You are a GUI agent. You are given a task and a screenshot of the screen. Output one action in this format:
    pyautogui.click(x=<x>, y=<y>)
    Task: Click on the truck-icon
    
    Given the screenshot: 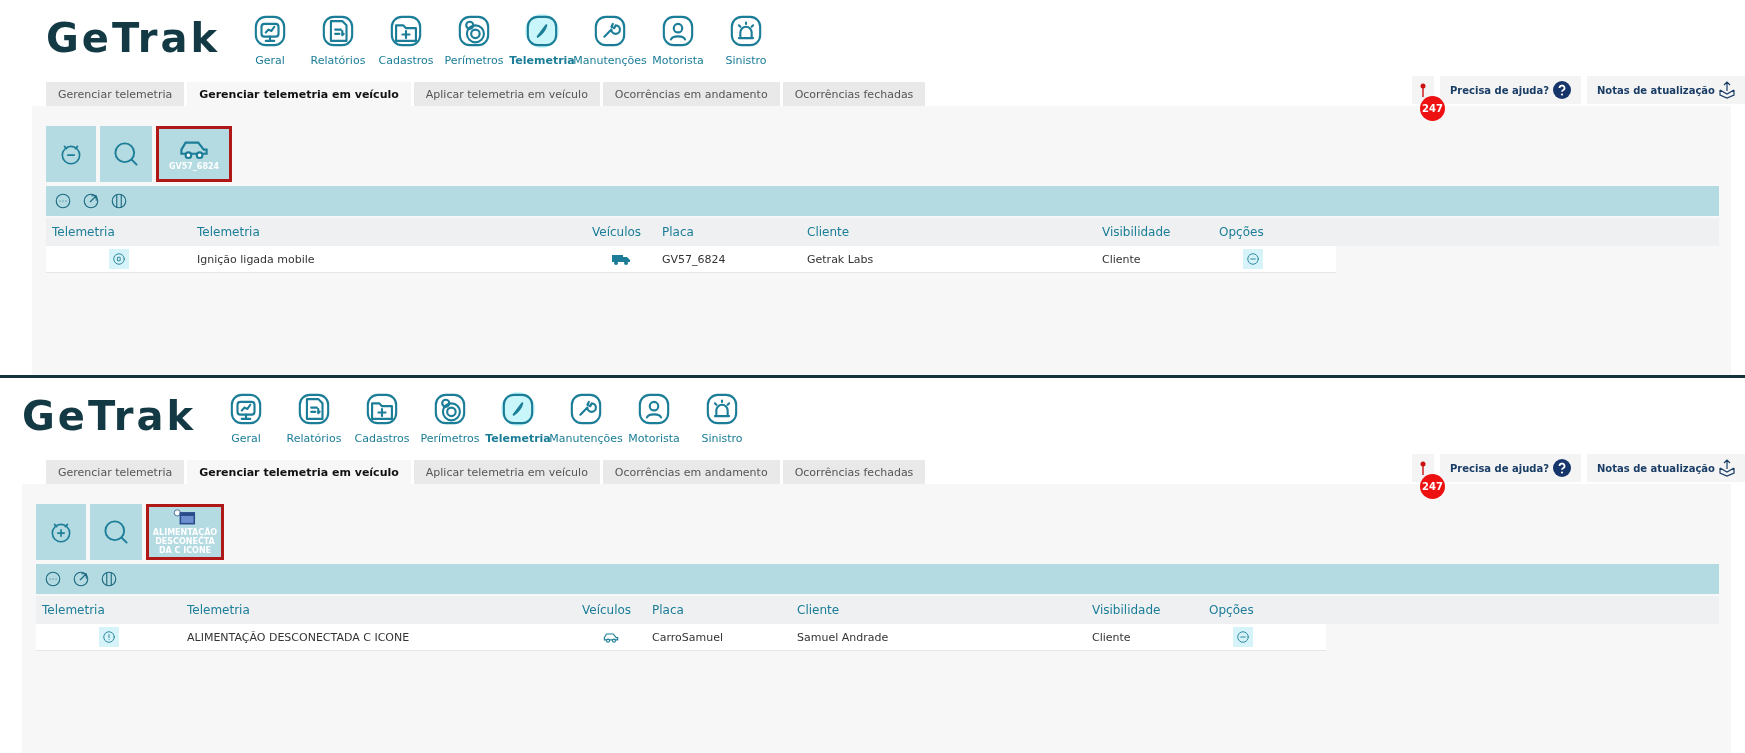 What is the action you would take?
    pyautogui.click(x=621, y=259)
    